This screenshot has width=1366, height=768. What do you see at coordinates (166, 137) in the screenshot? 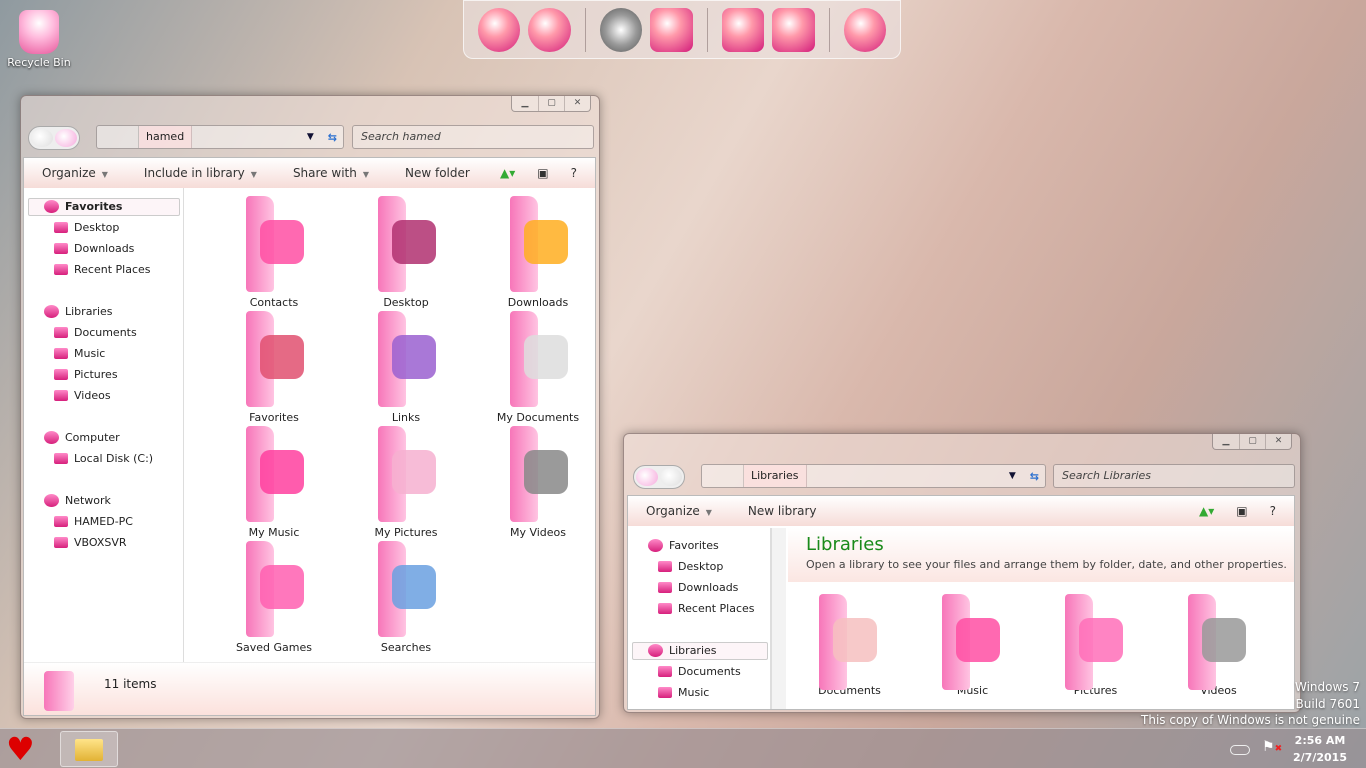
I see `breadcrumb-hamed: hamed` at bounding box center [166, 137].